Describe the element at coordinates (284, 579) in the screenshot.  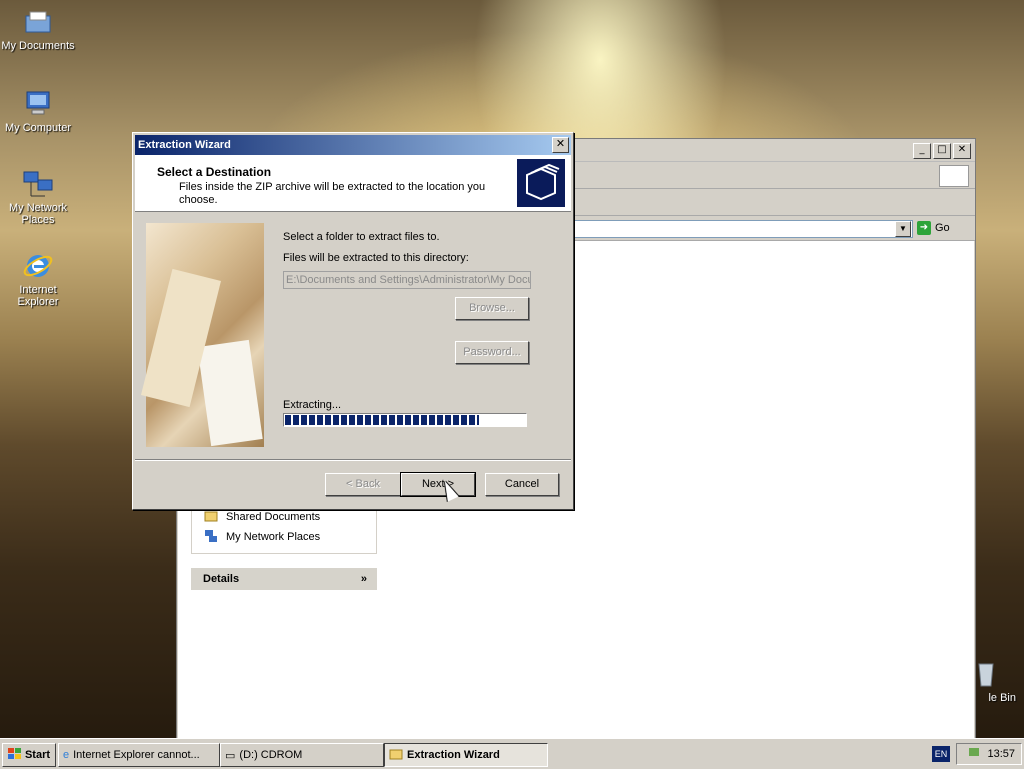
I see `details-section-header: Details »` at that location.